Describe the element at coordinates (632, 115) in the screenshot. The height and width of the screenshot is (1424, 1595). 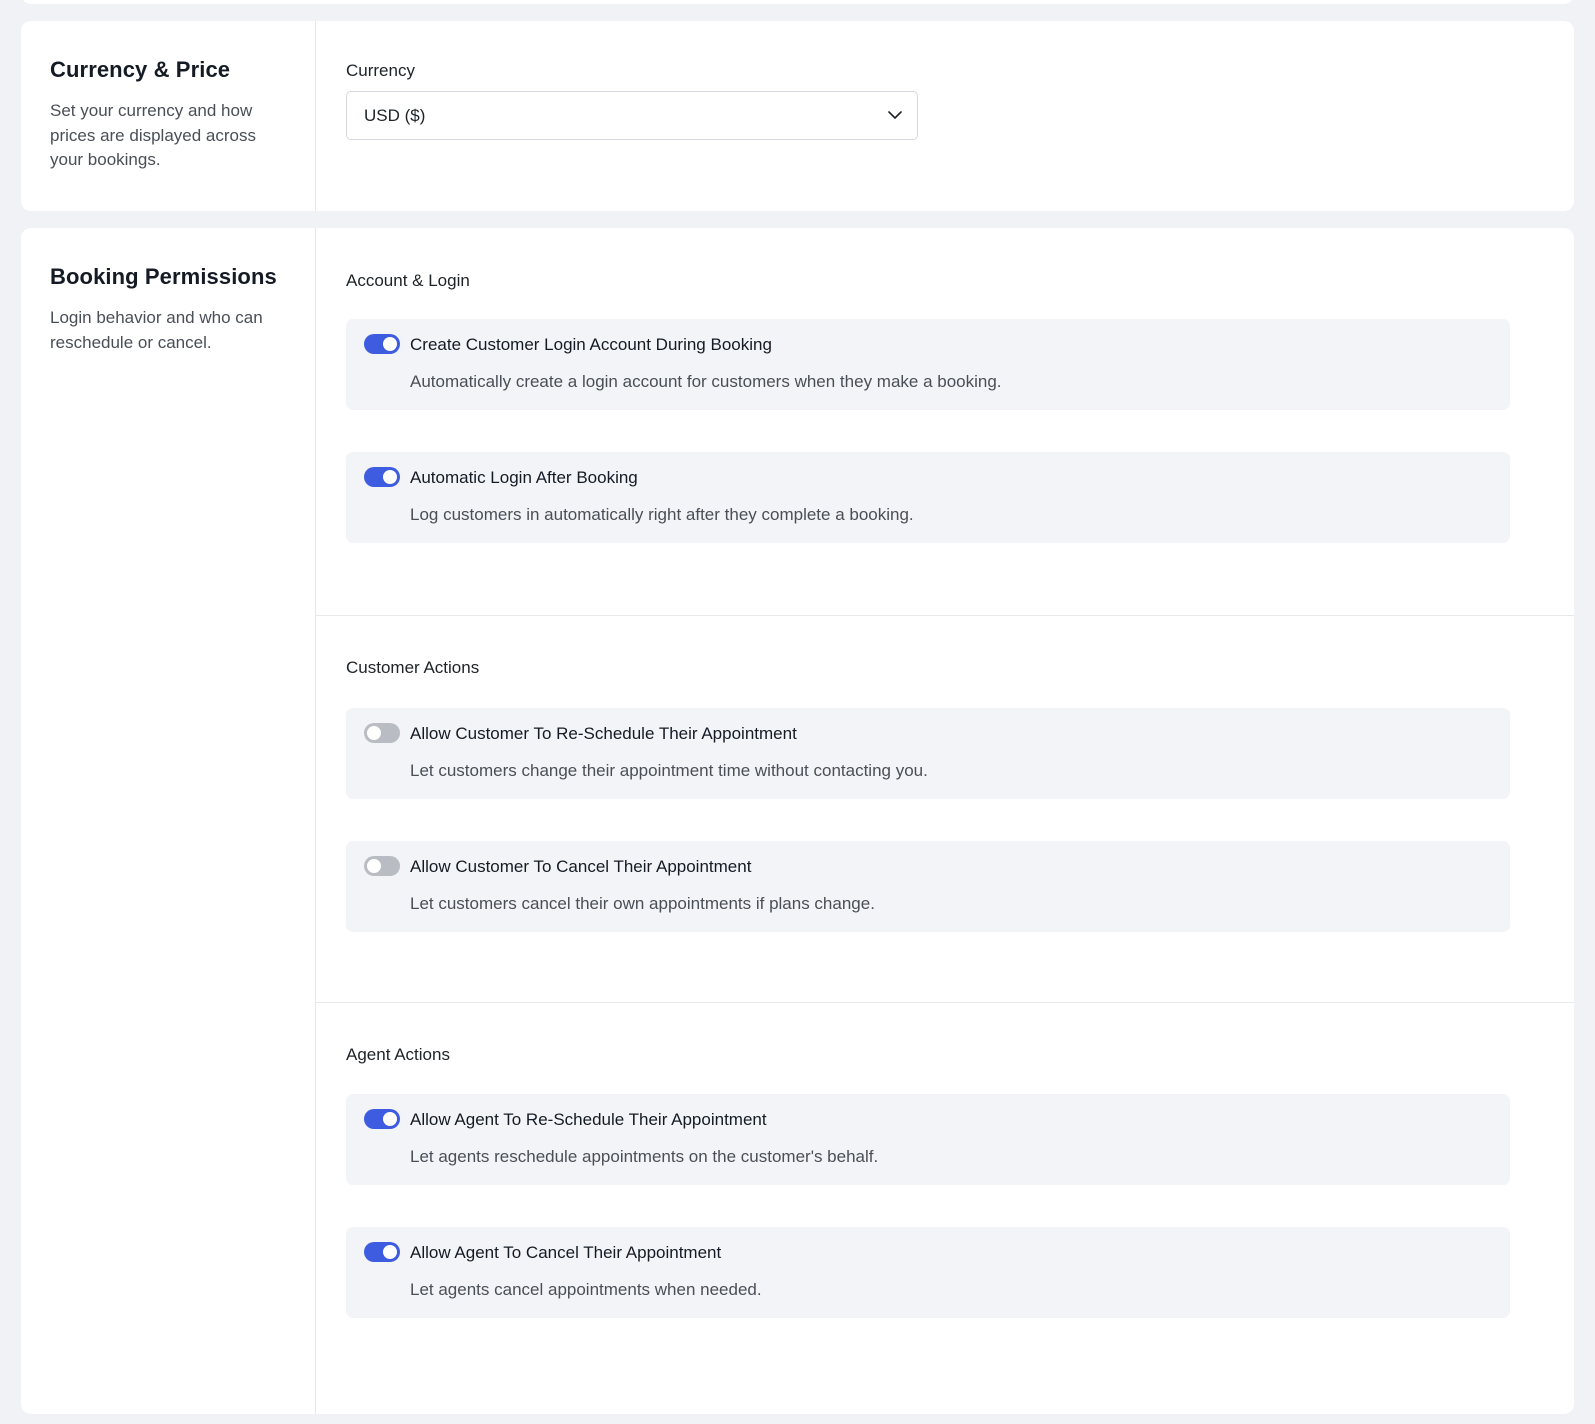
I see `currency-select: USD ($)` at that location.